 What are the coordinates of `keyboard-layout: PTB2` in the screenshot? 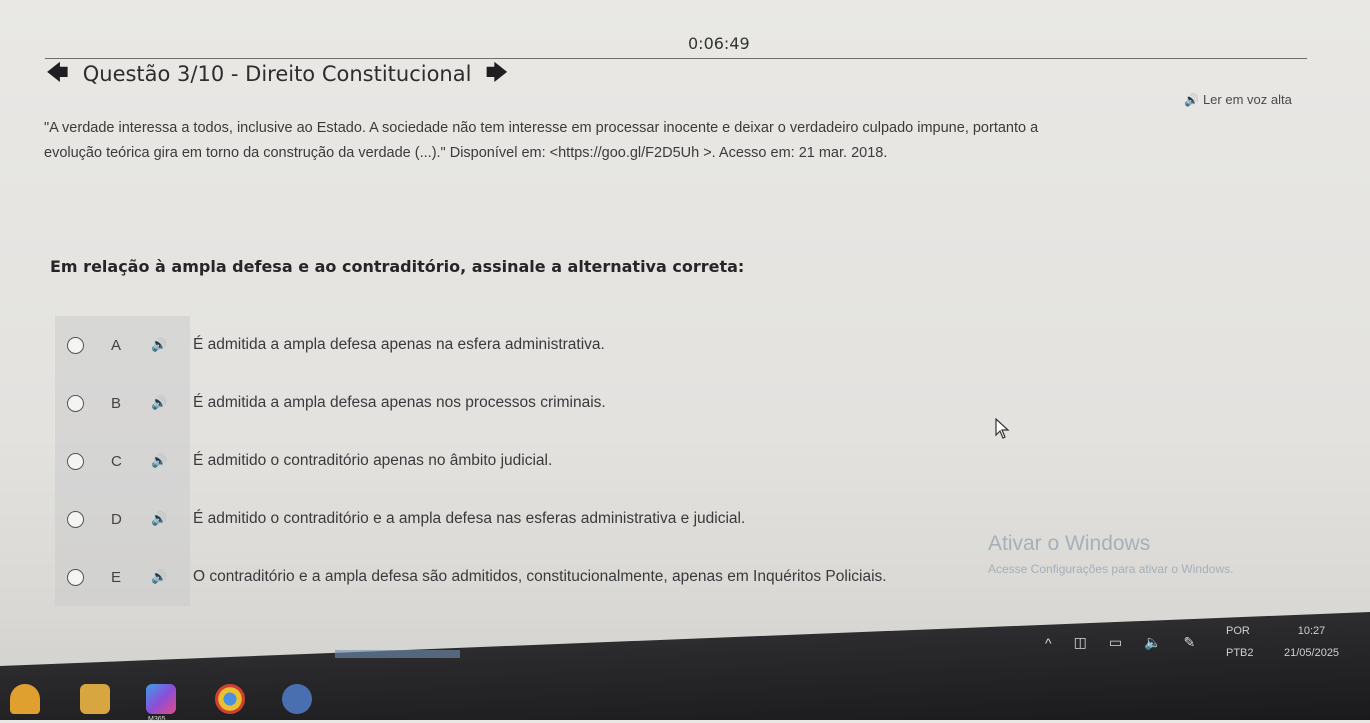 It's located at (1240, 653).